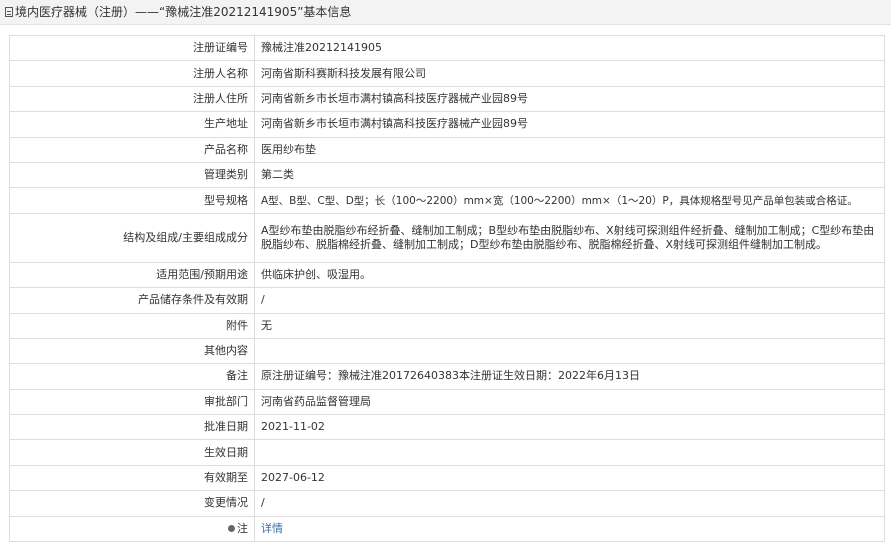  What do you see at coordinates (132, 478) in the screenshot?
I see `row-label: 有效期至` at bounding box center [132, 478].